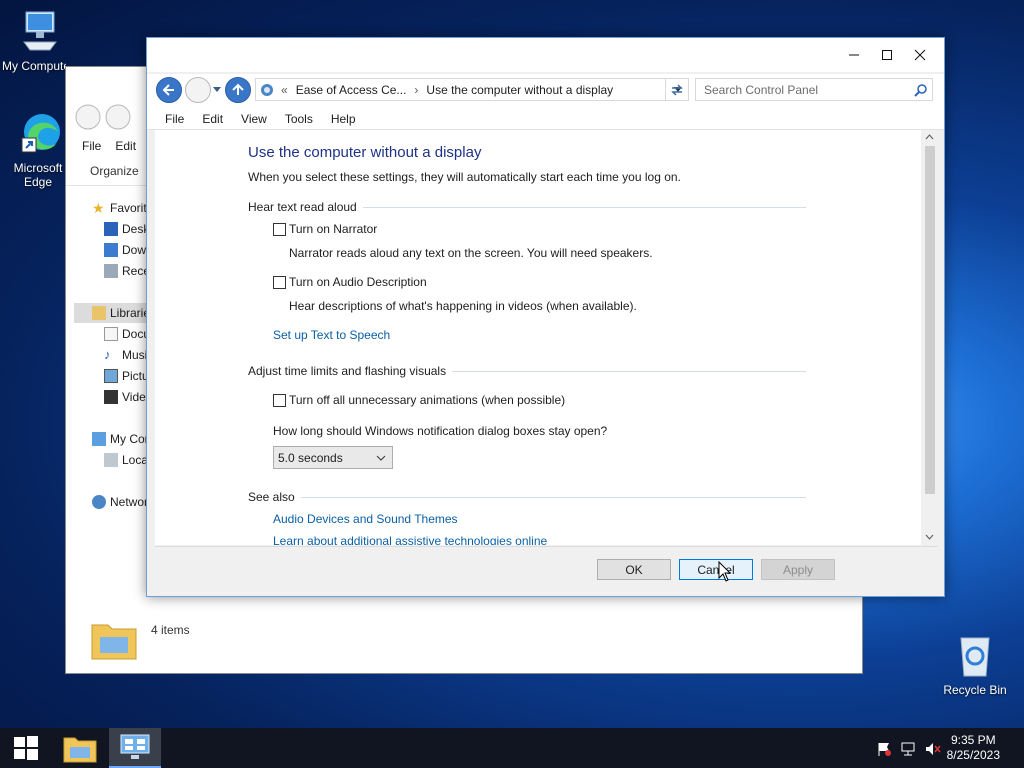 This screenshot has height=768, width=1024. I want to click on nav-favorites: ★Favorites, so click(120, 208).